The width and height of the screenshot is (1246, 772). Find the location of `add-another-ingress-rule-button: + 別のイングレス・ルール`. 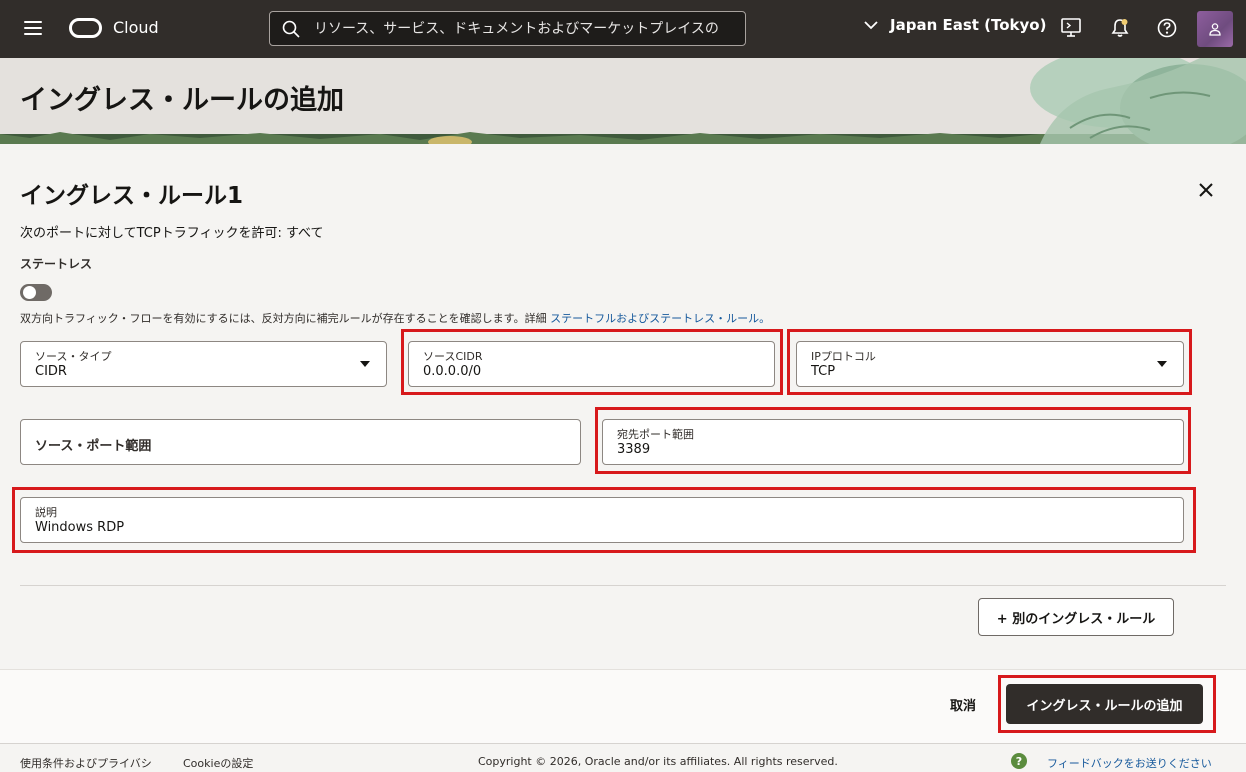

add-another-ingress-rule-button: + 別のイングレス・ルール is located at coordinates (1076, 617).